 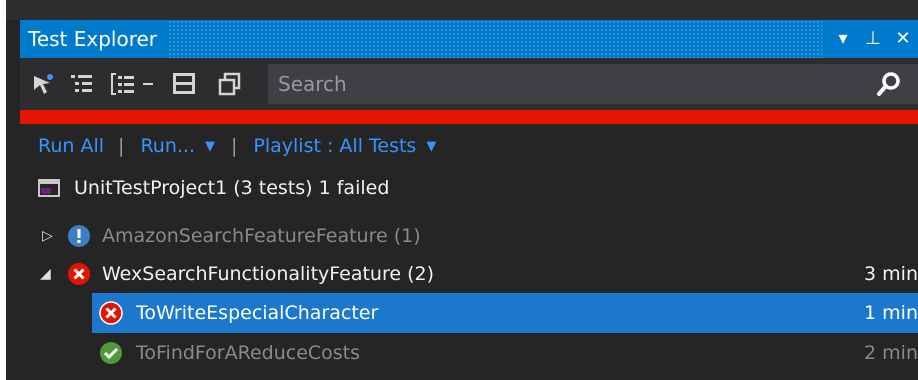 What do you see at coordinates (47, 236) in the screenshot?
I see `expand-arrow-icon: ▷` at bounding box center [47, 236].